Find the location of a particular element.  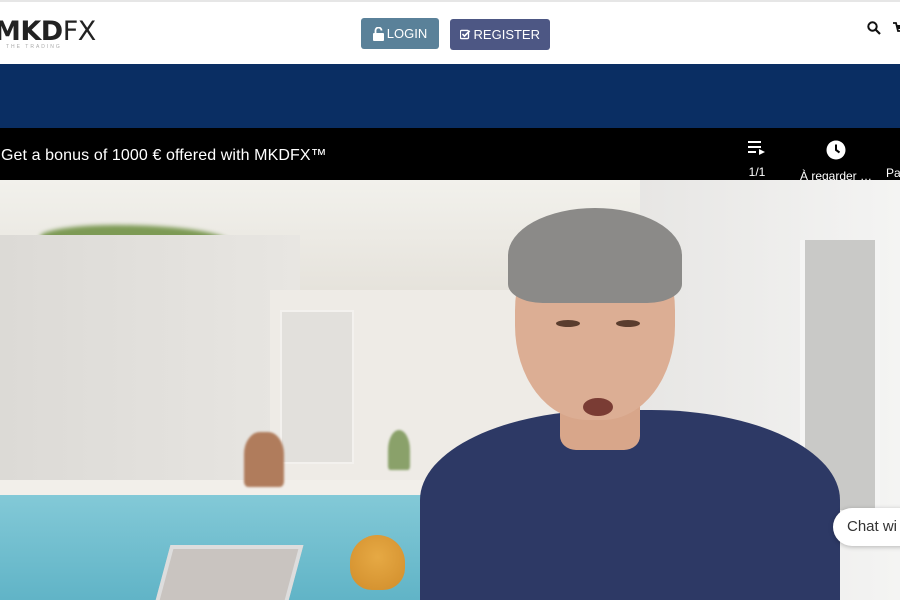

check-square-icon is located at coordinates (465, 34).